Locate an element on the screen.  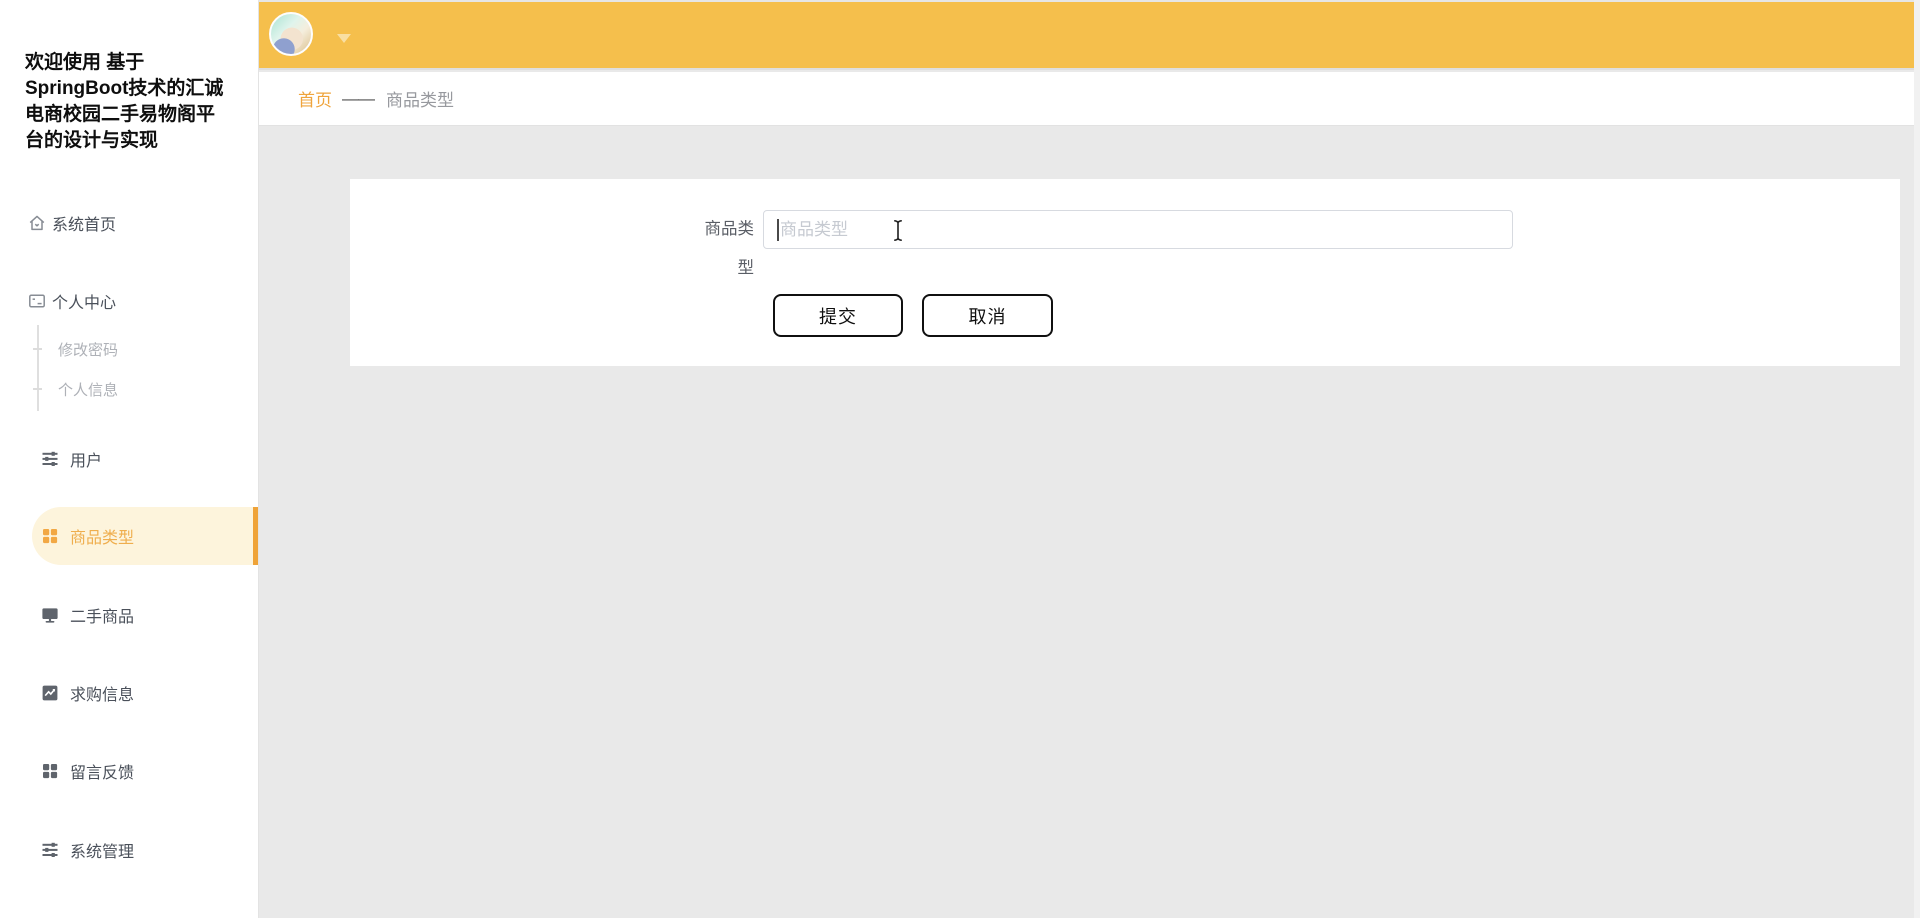
breadcrumb: 首页 —— 商品类型 is located at coordinates (1089, 99).